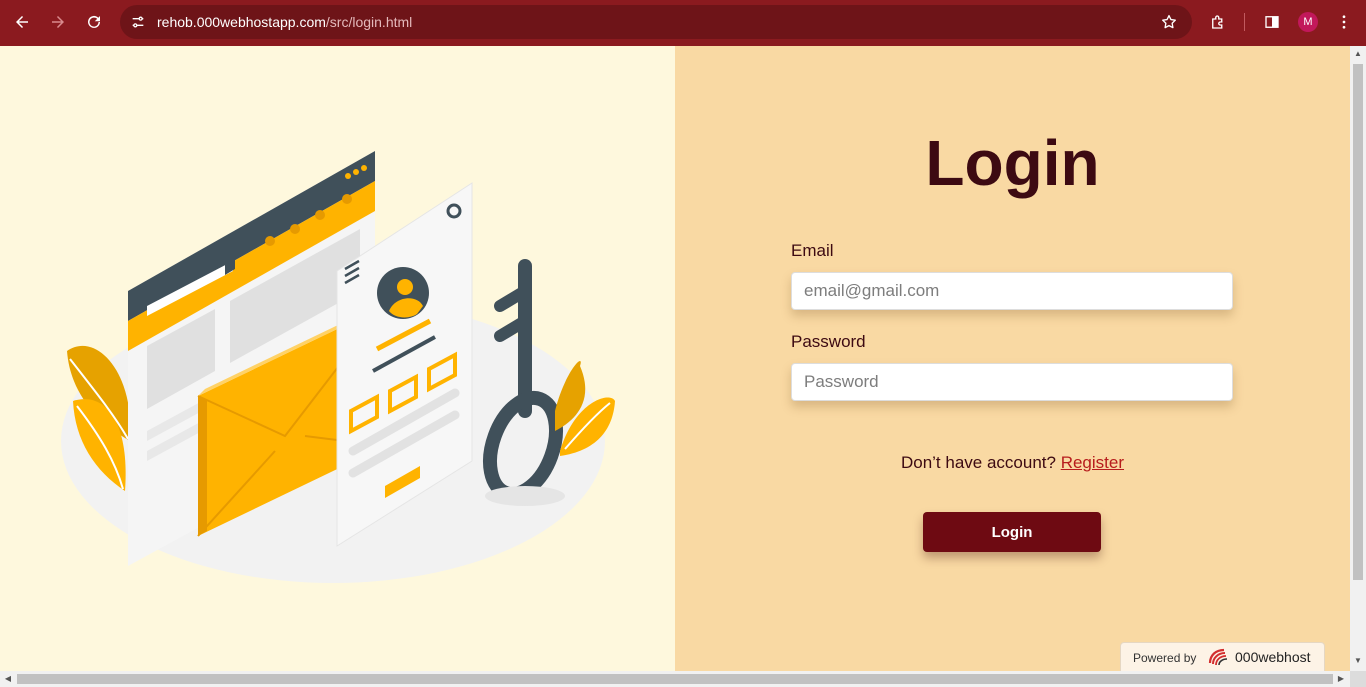 The width and height of the screenshot is (1366, 687). I want to click on side-panel-icon, so click(1272, 22).